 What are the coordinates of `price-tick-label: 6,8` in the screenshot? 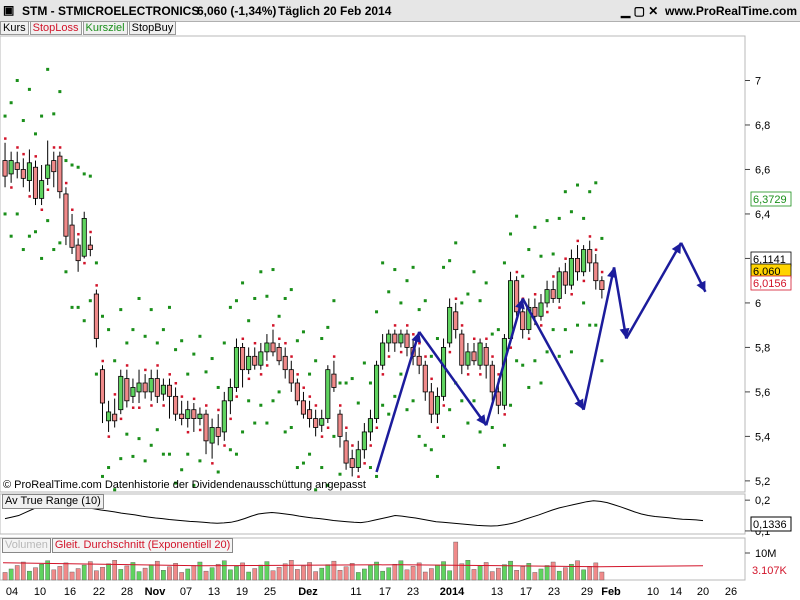 It's located at (762, 126).